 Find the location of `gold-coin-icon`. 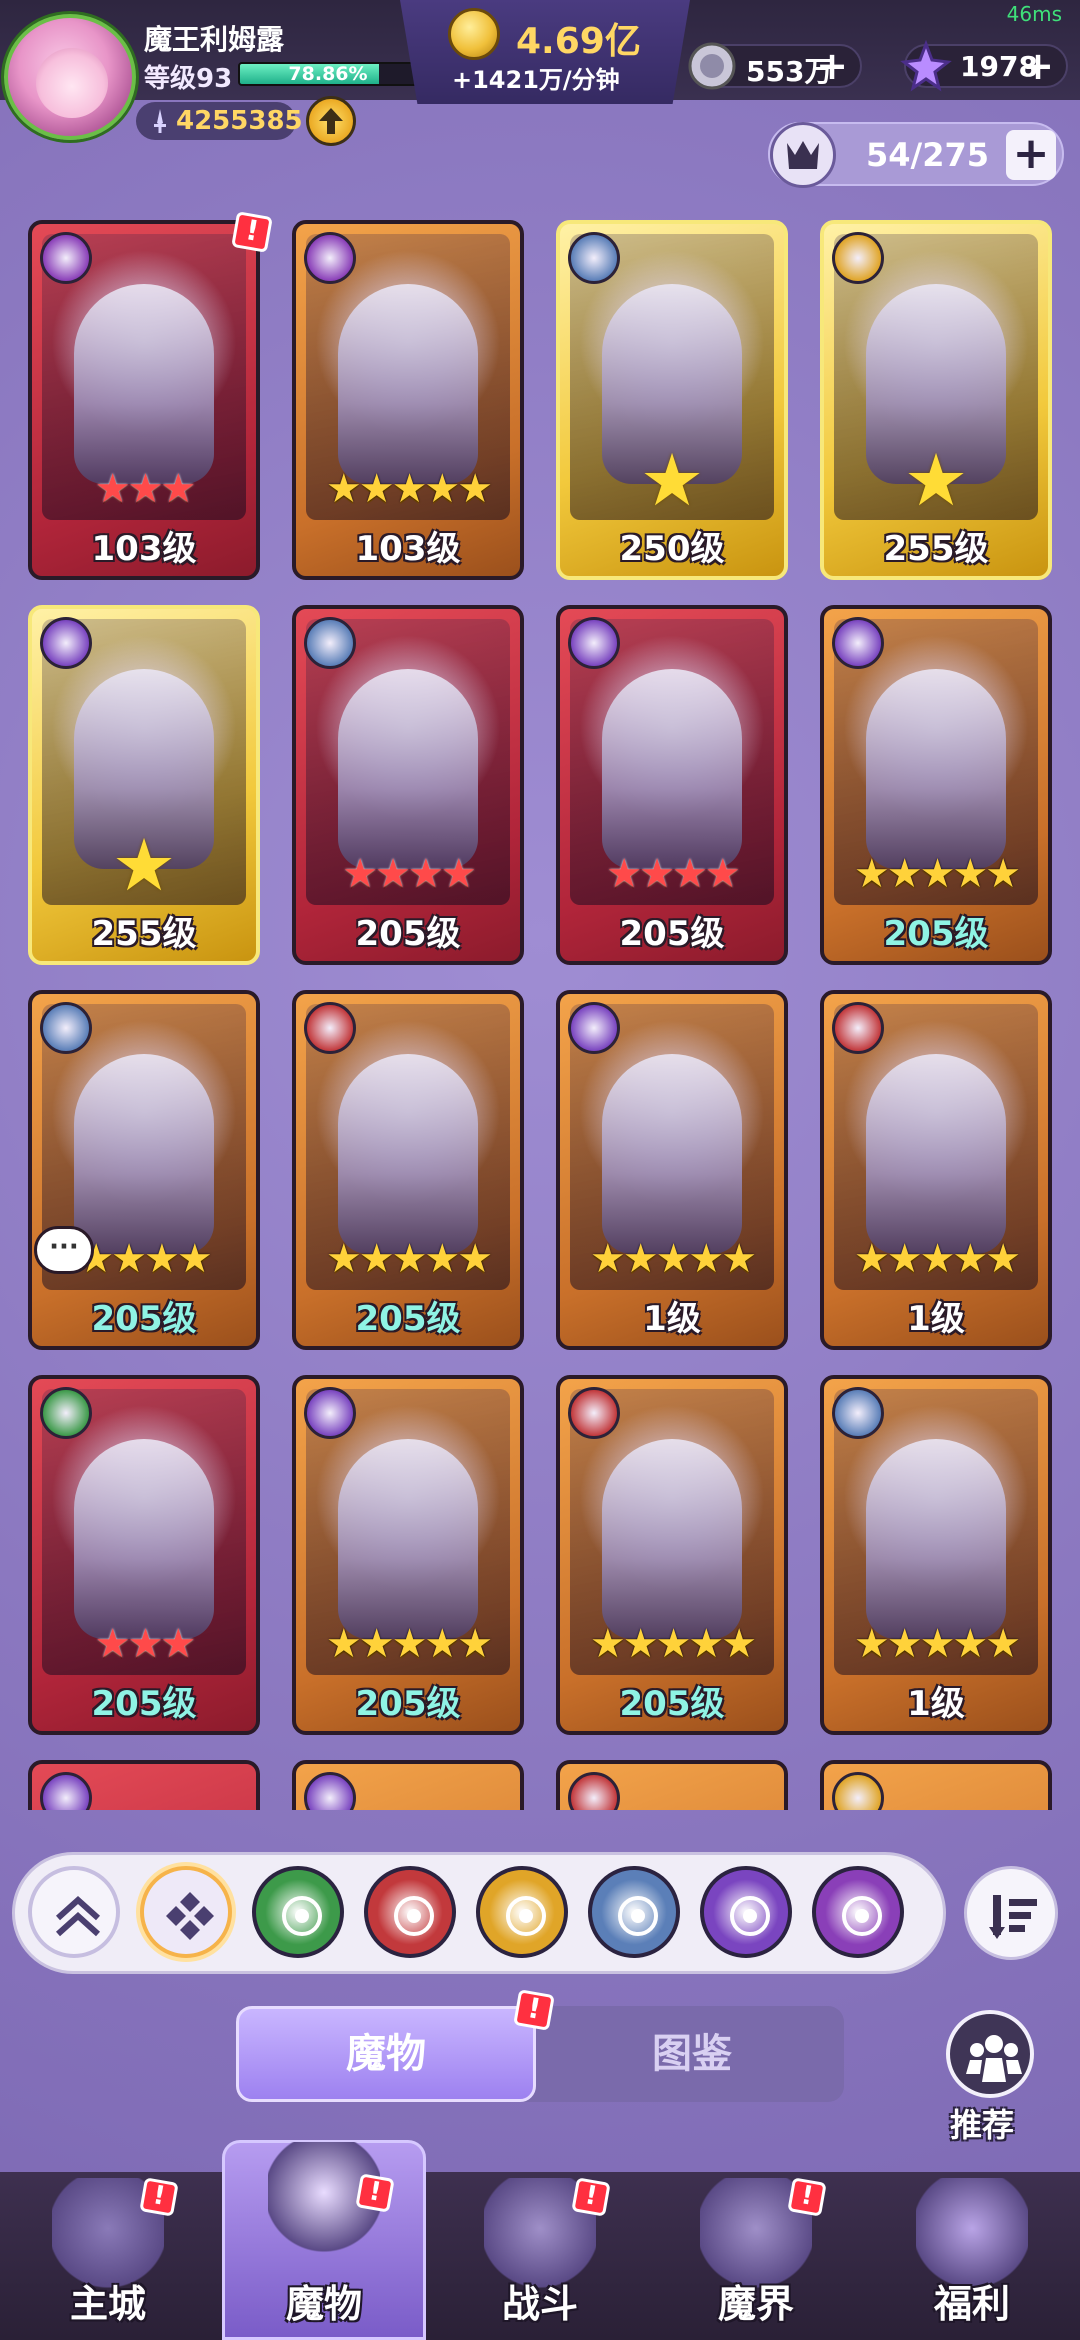

gold-coin-icon is located at coordinates (474, 34).